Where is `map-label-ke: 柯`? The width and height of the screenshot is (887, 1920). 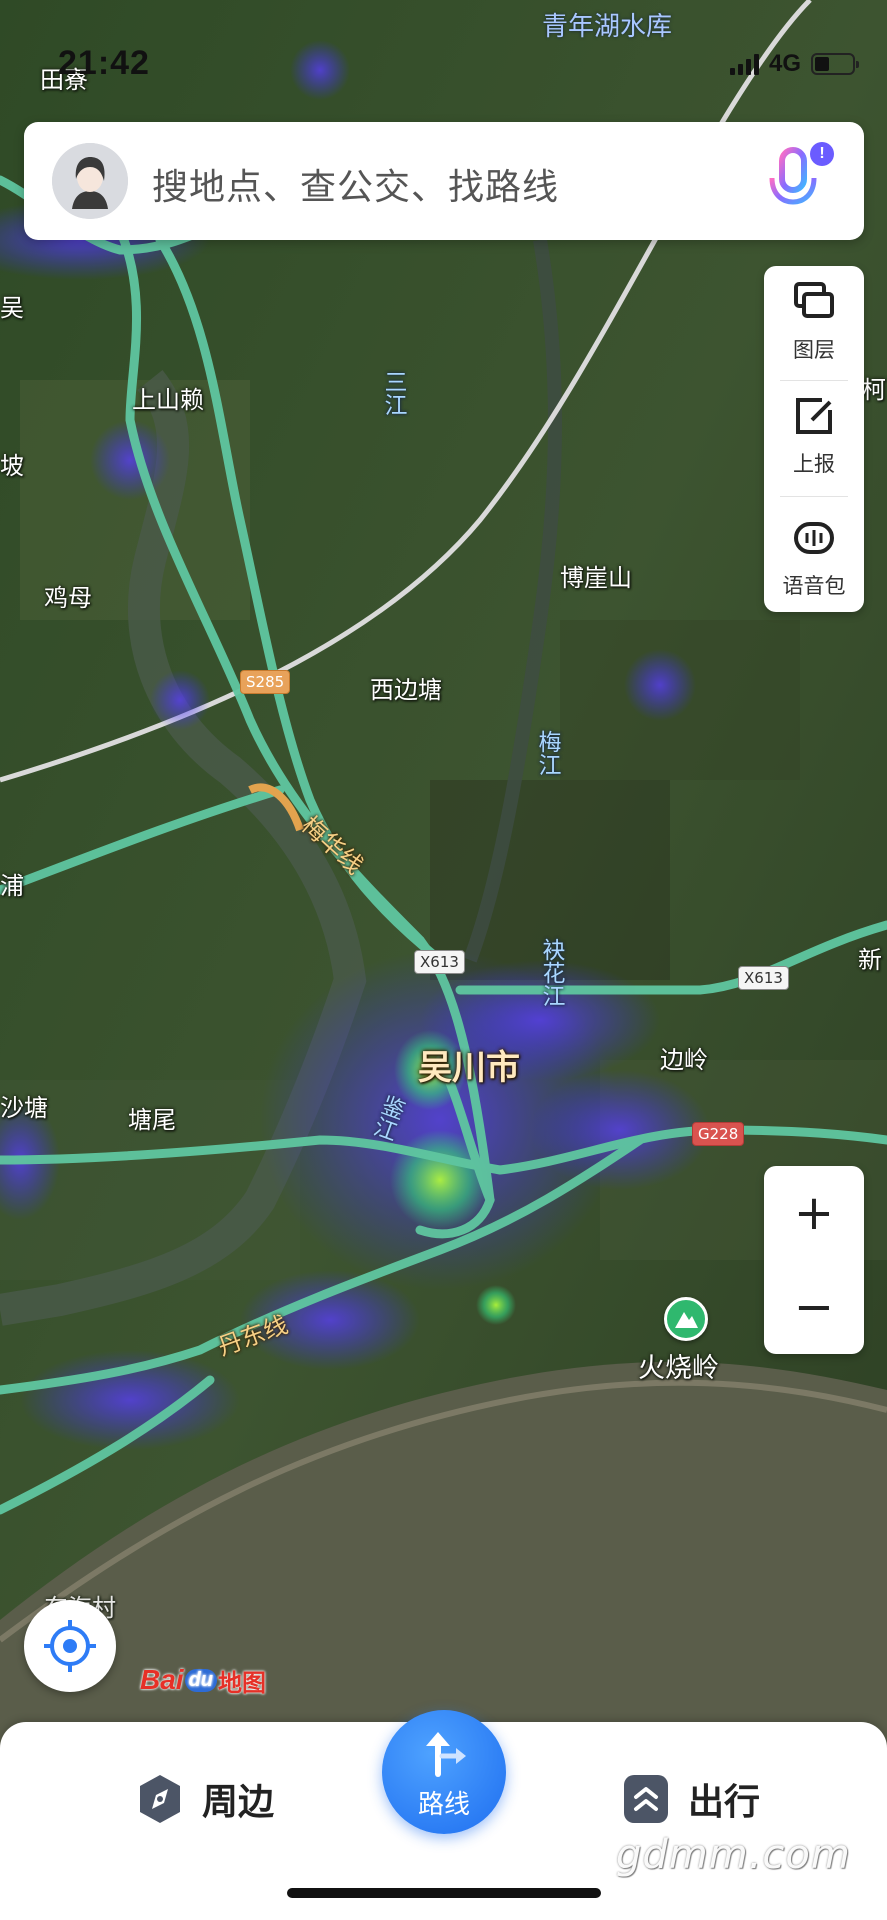 map-label-ke: 柯 is located at coordinates (874, 390).